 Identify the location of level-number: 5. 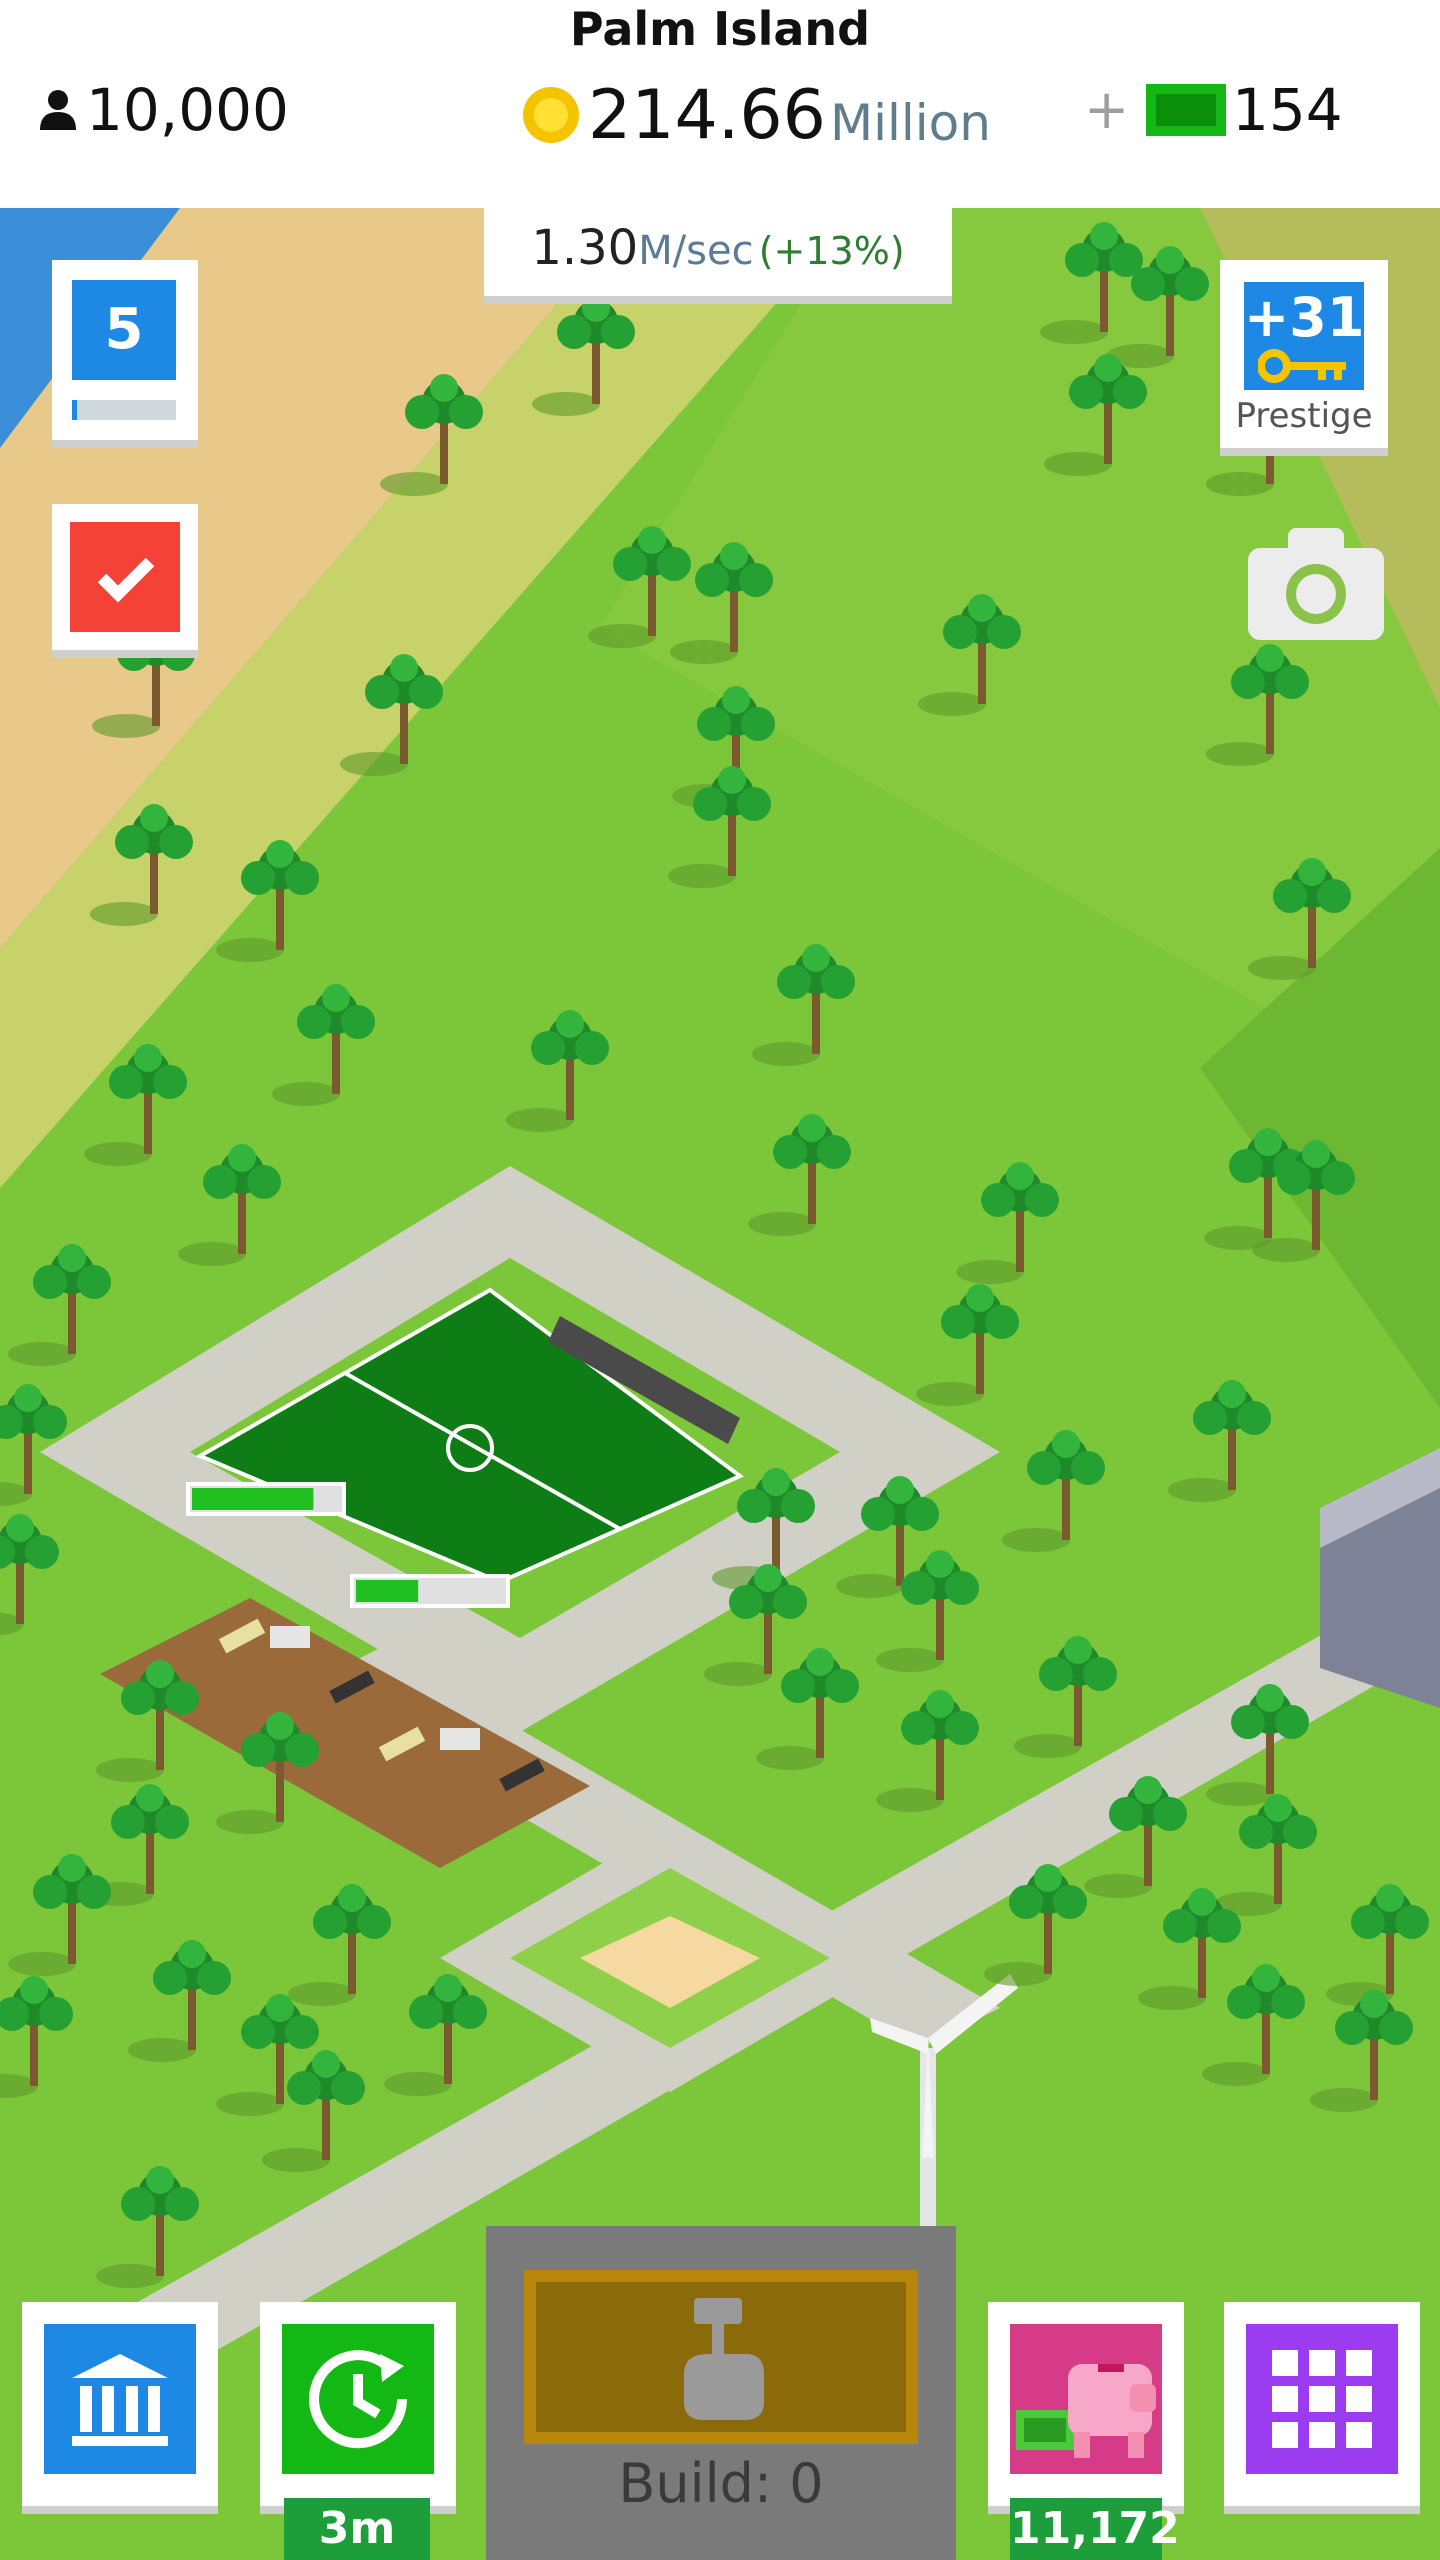
(124, 330).